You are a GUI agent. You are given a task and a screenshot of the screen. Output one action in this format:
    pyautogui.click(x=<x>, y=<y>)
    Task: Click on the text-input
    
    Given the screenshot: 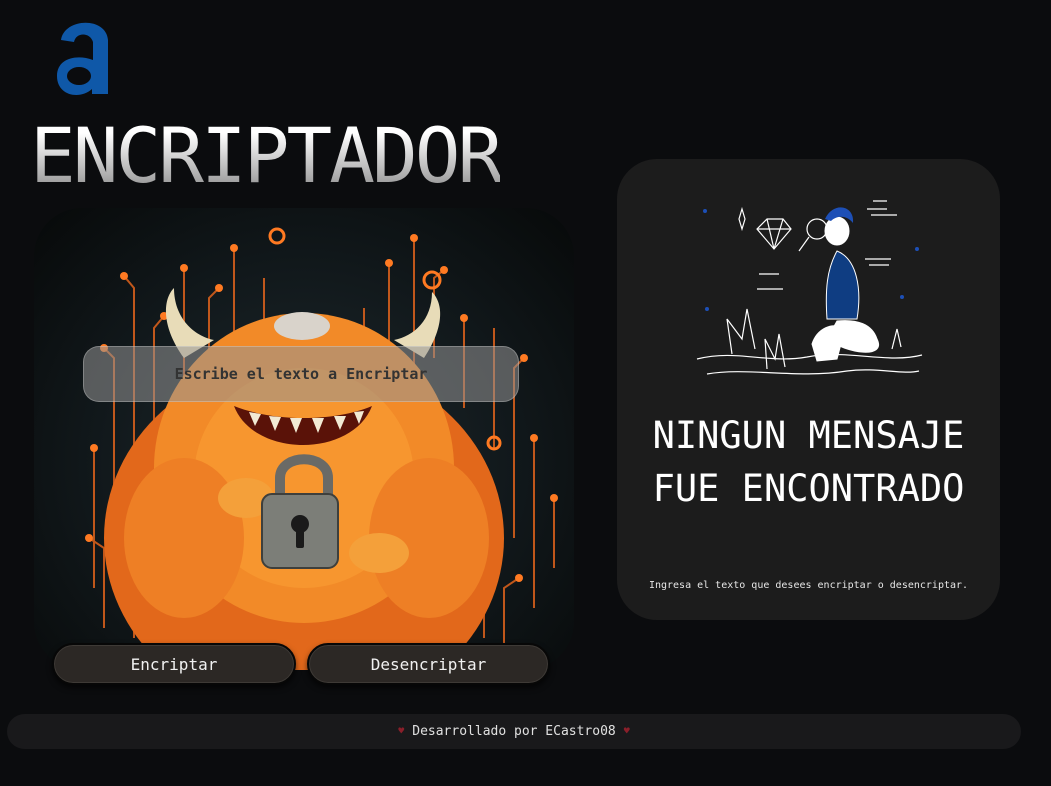 What is the action you would take?
    pyautogui.click(x=301, y=374)
    